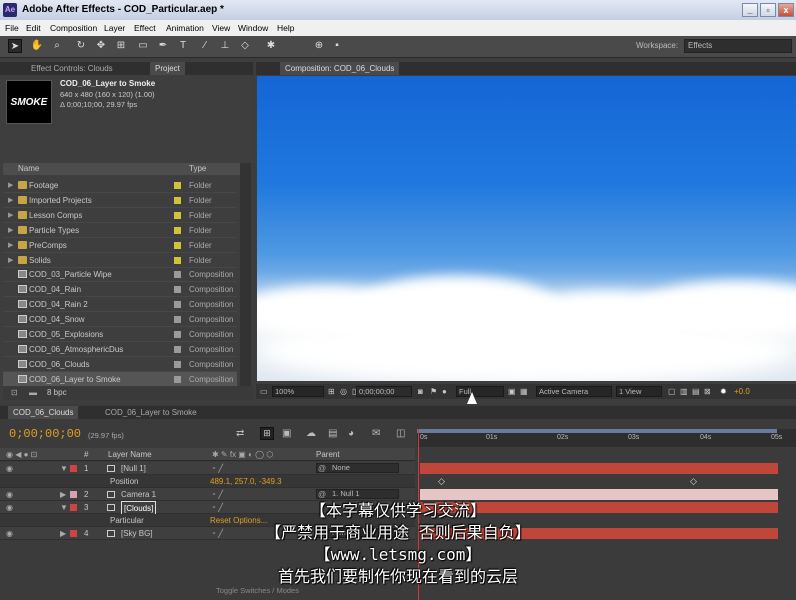  Describe the element at coordinates (340, 68) in the screenshot. I see `tab-composition: Composition: COD_06_Clouds` at that location.